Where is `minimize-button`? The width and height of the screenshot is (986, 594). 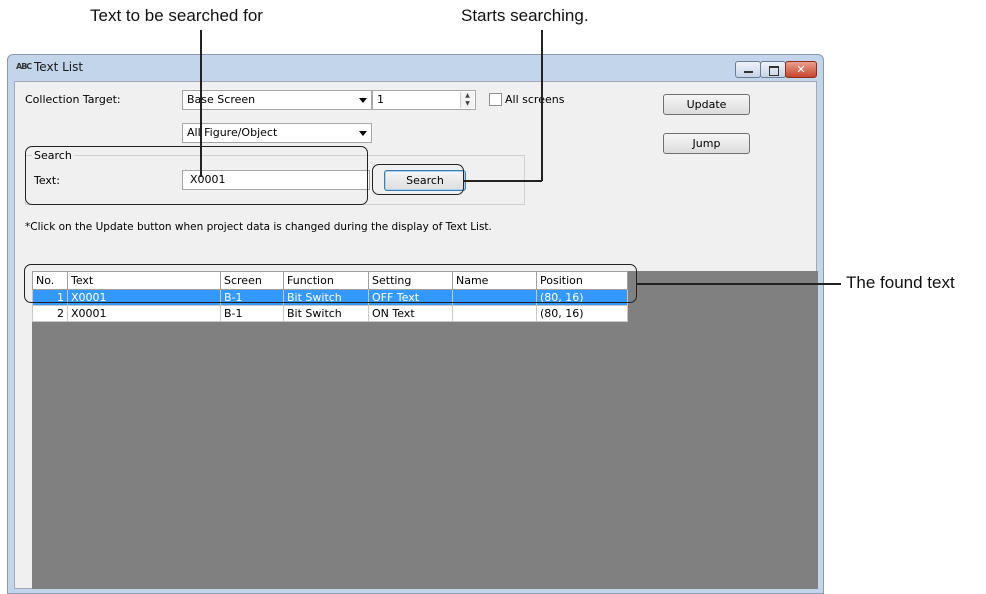
minimize-button is located at coordinates (748, 69).